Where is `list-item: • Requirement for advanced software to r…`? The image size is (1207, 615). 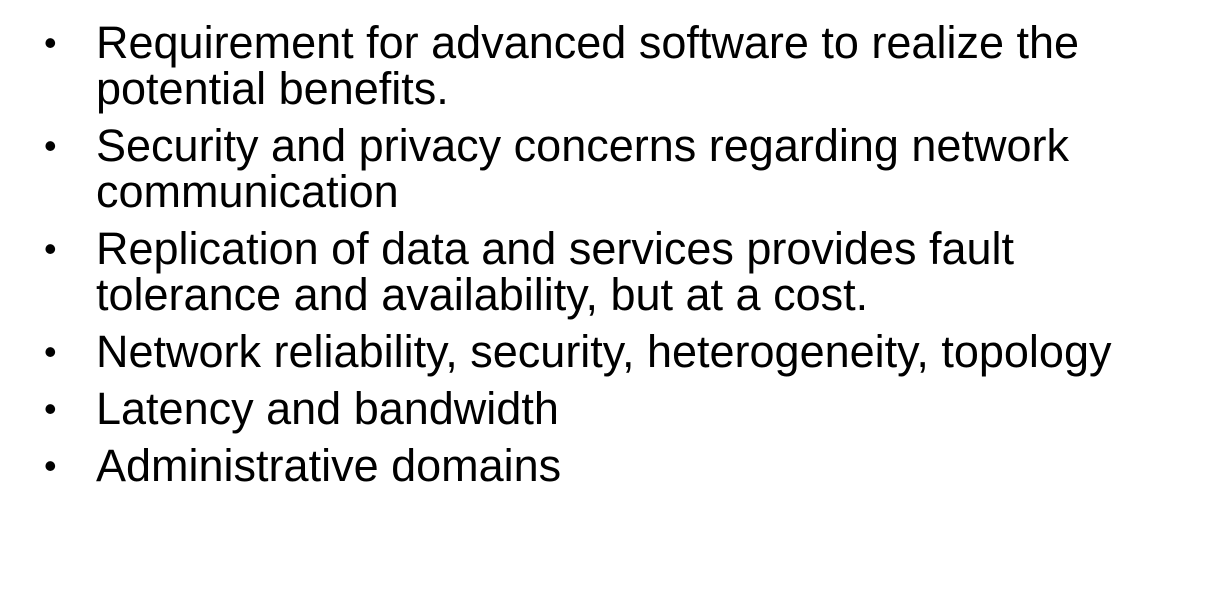
list-item: • Requirement for advanced software to r… is located at coordinates (619, 66).